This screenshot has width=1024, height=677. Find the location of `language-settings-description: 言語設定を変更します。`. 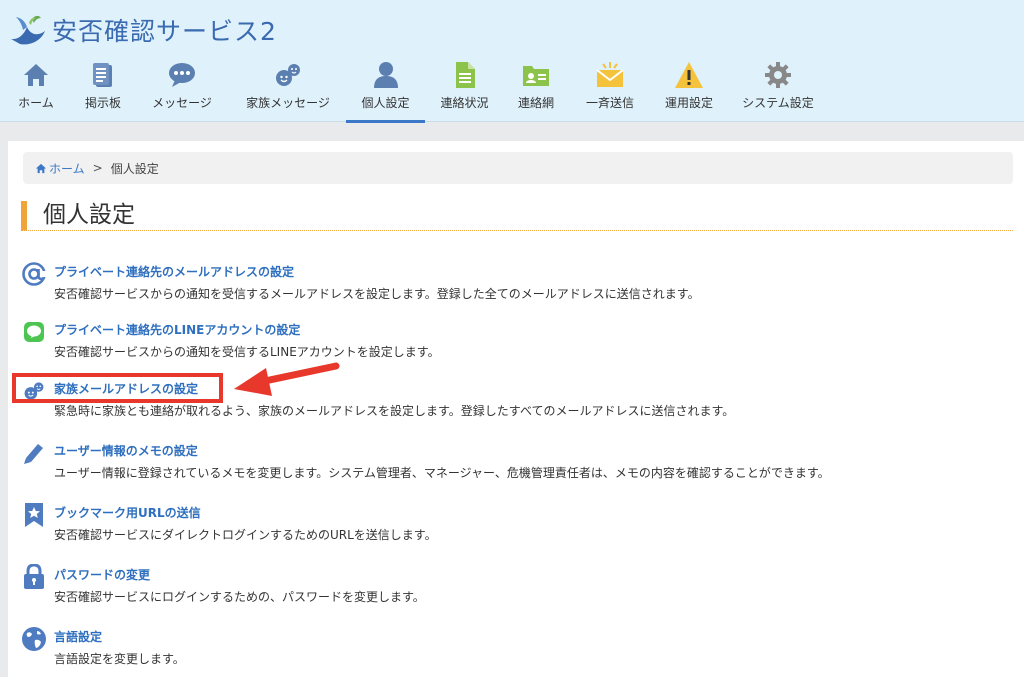

language-settings-description: 言語設定を変更します。 is located at coordinates (119, 659).